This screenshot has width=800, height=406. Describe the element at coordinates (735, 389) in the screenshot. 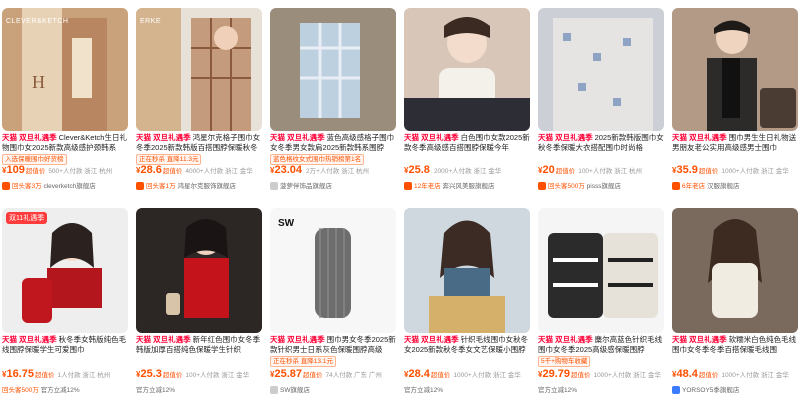

I see `shop-row: YORSOY5季旗舰店` at that location.